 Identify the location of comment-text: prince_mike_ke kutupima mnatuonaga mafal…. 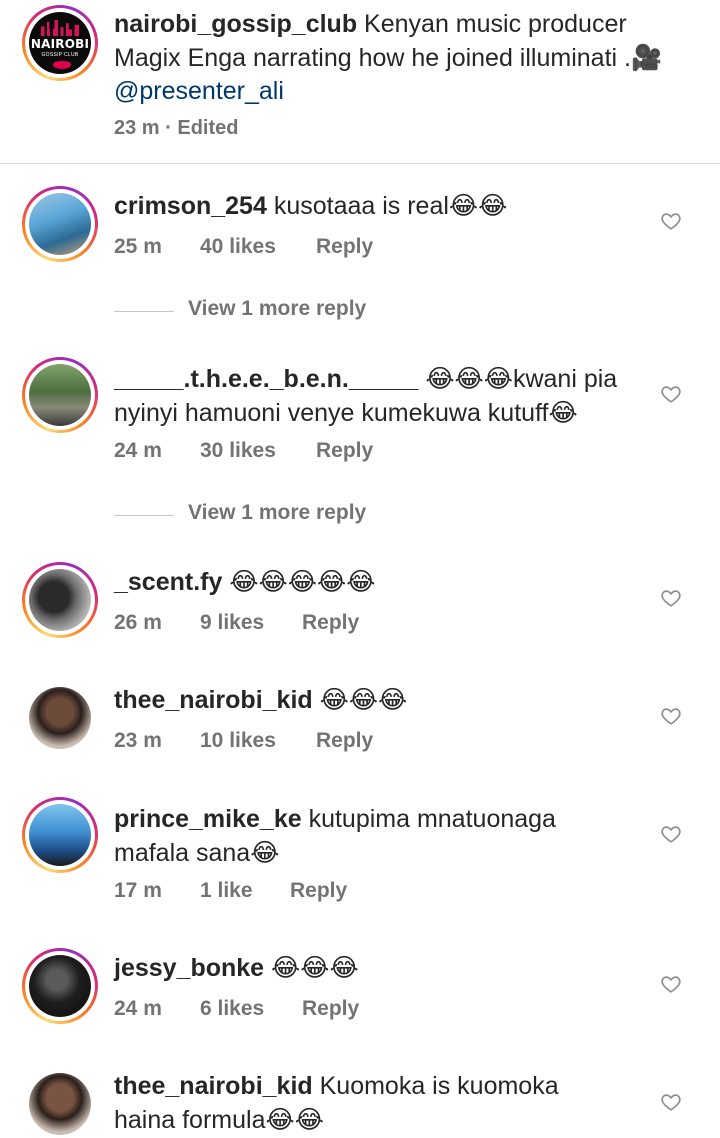
(364, 836).